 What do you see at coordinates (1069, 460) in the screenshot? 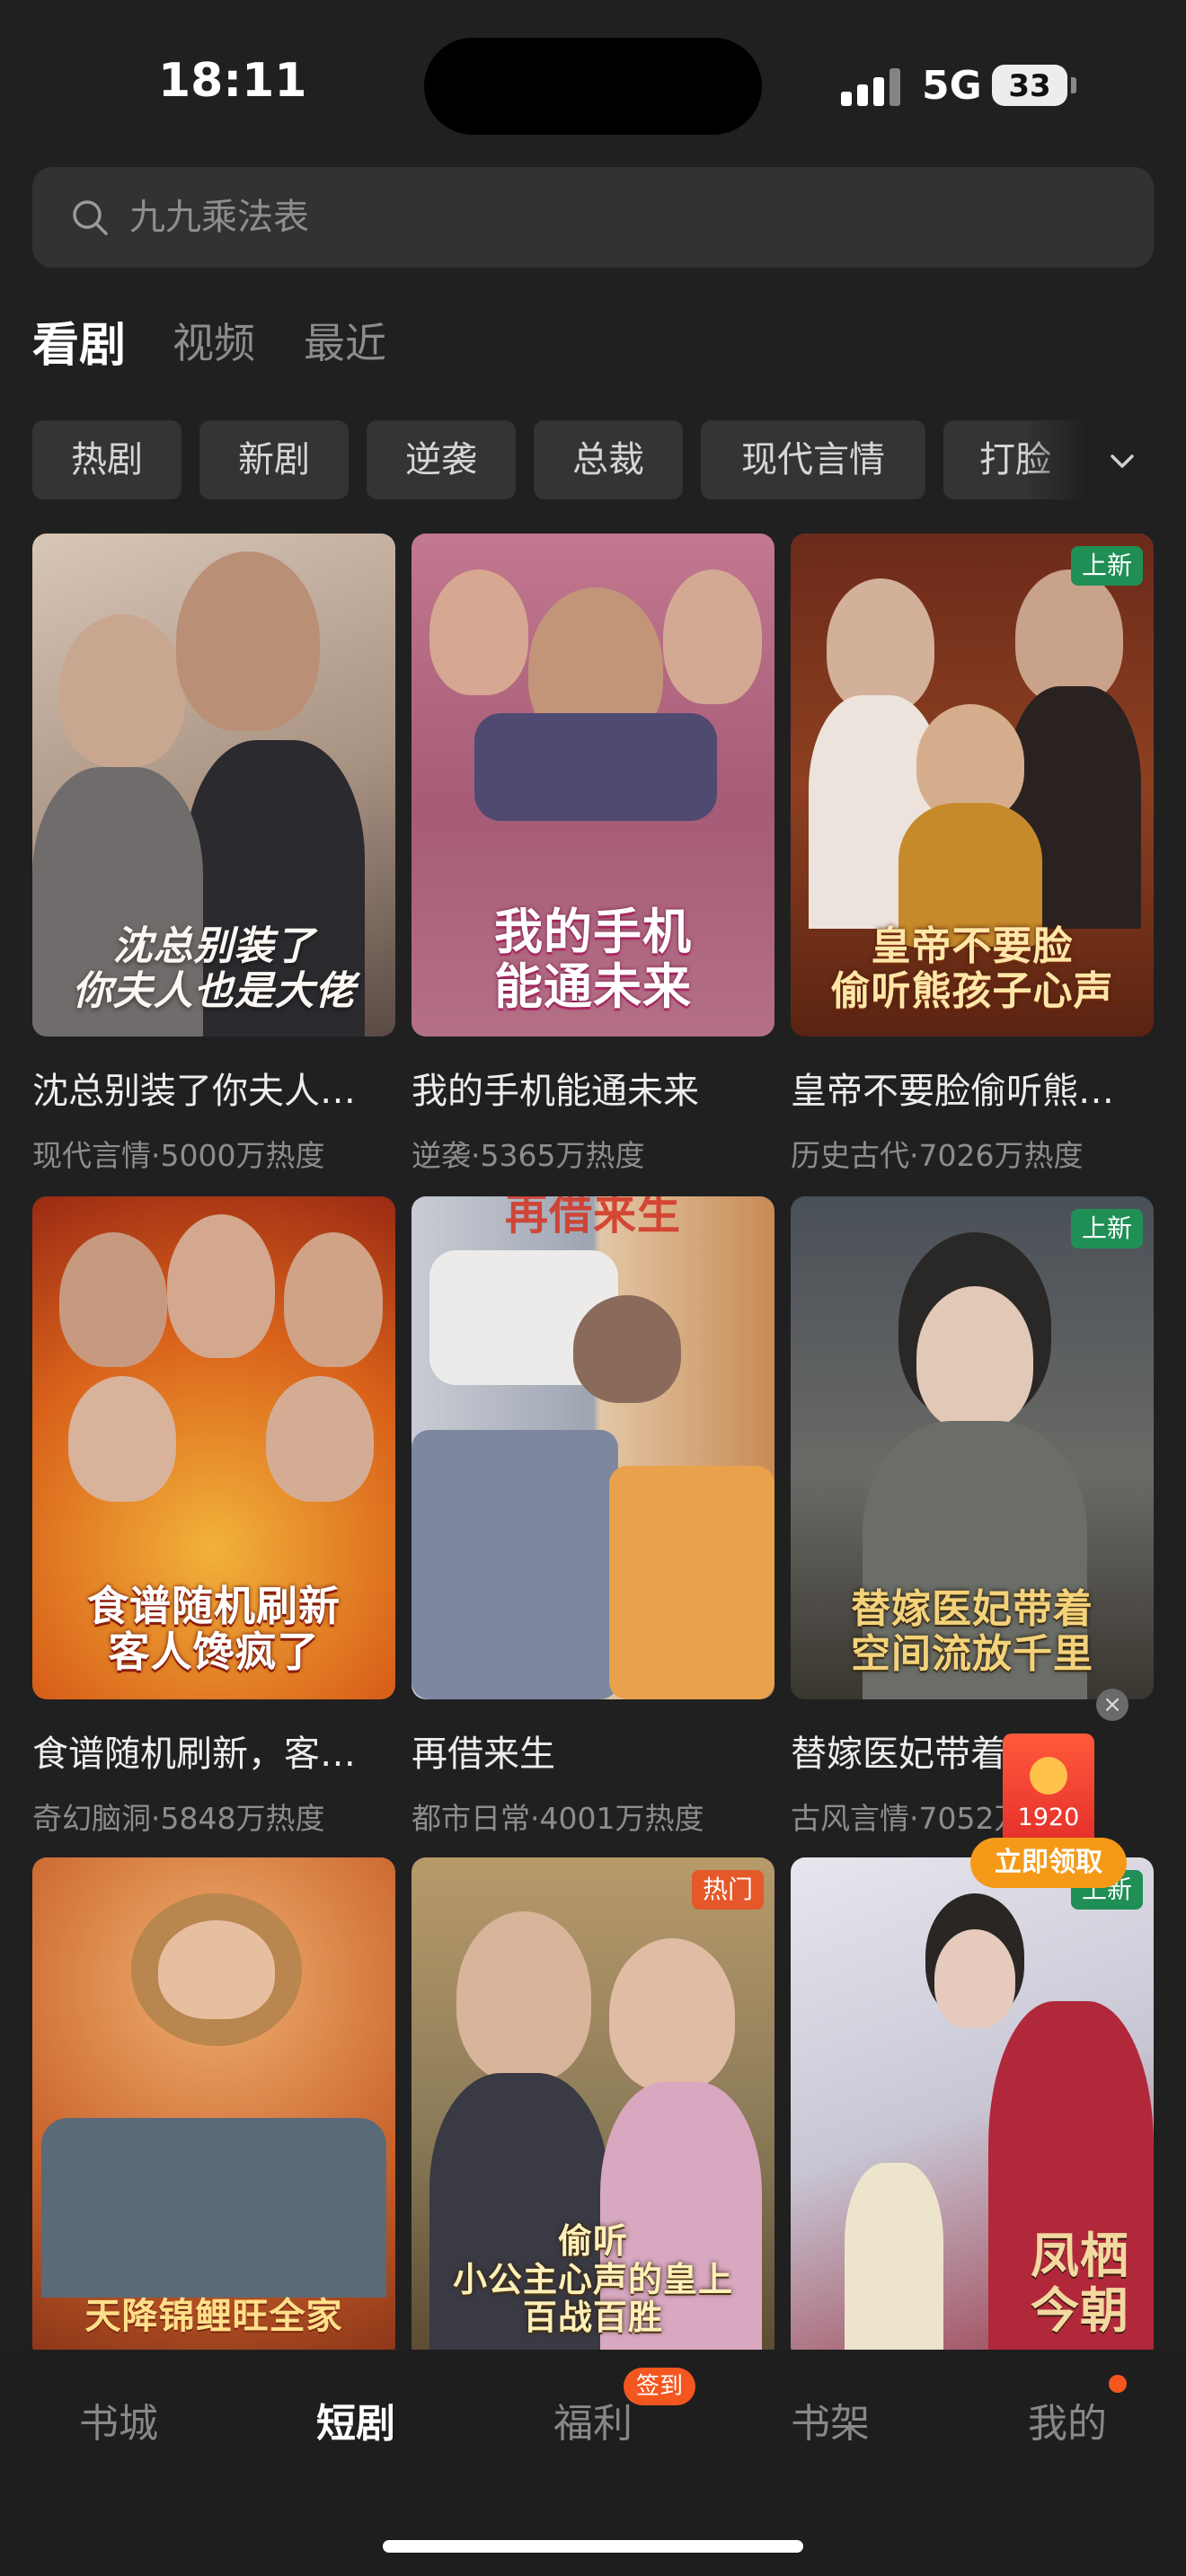
I see `chips-fade` at bounding box center [1069, 460].